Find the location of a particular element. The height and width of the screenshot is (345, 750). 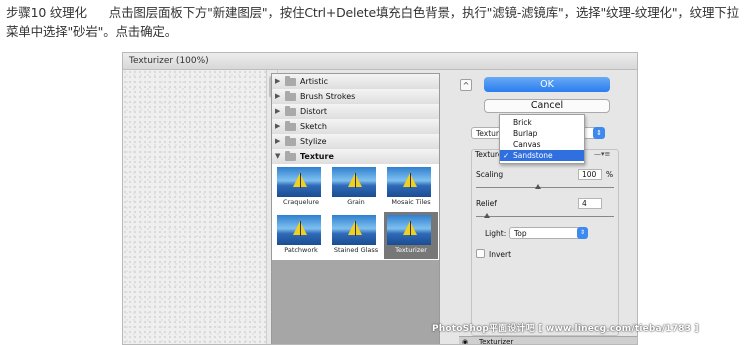

filter-label: Stained Glass is located at coordinates (356, 250).